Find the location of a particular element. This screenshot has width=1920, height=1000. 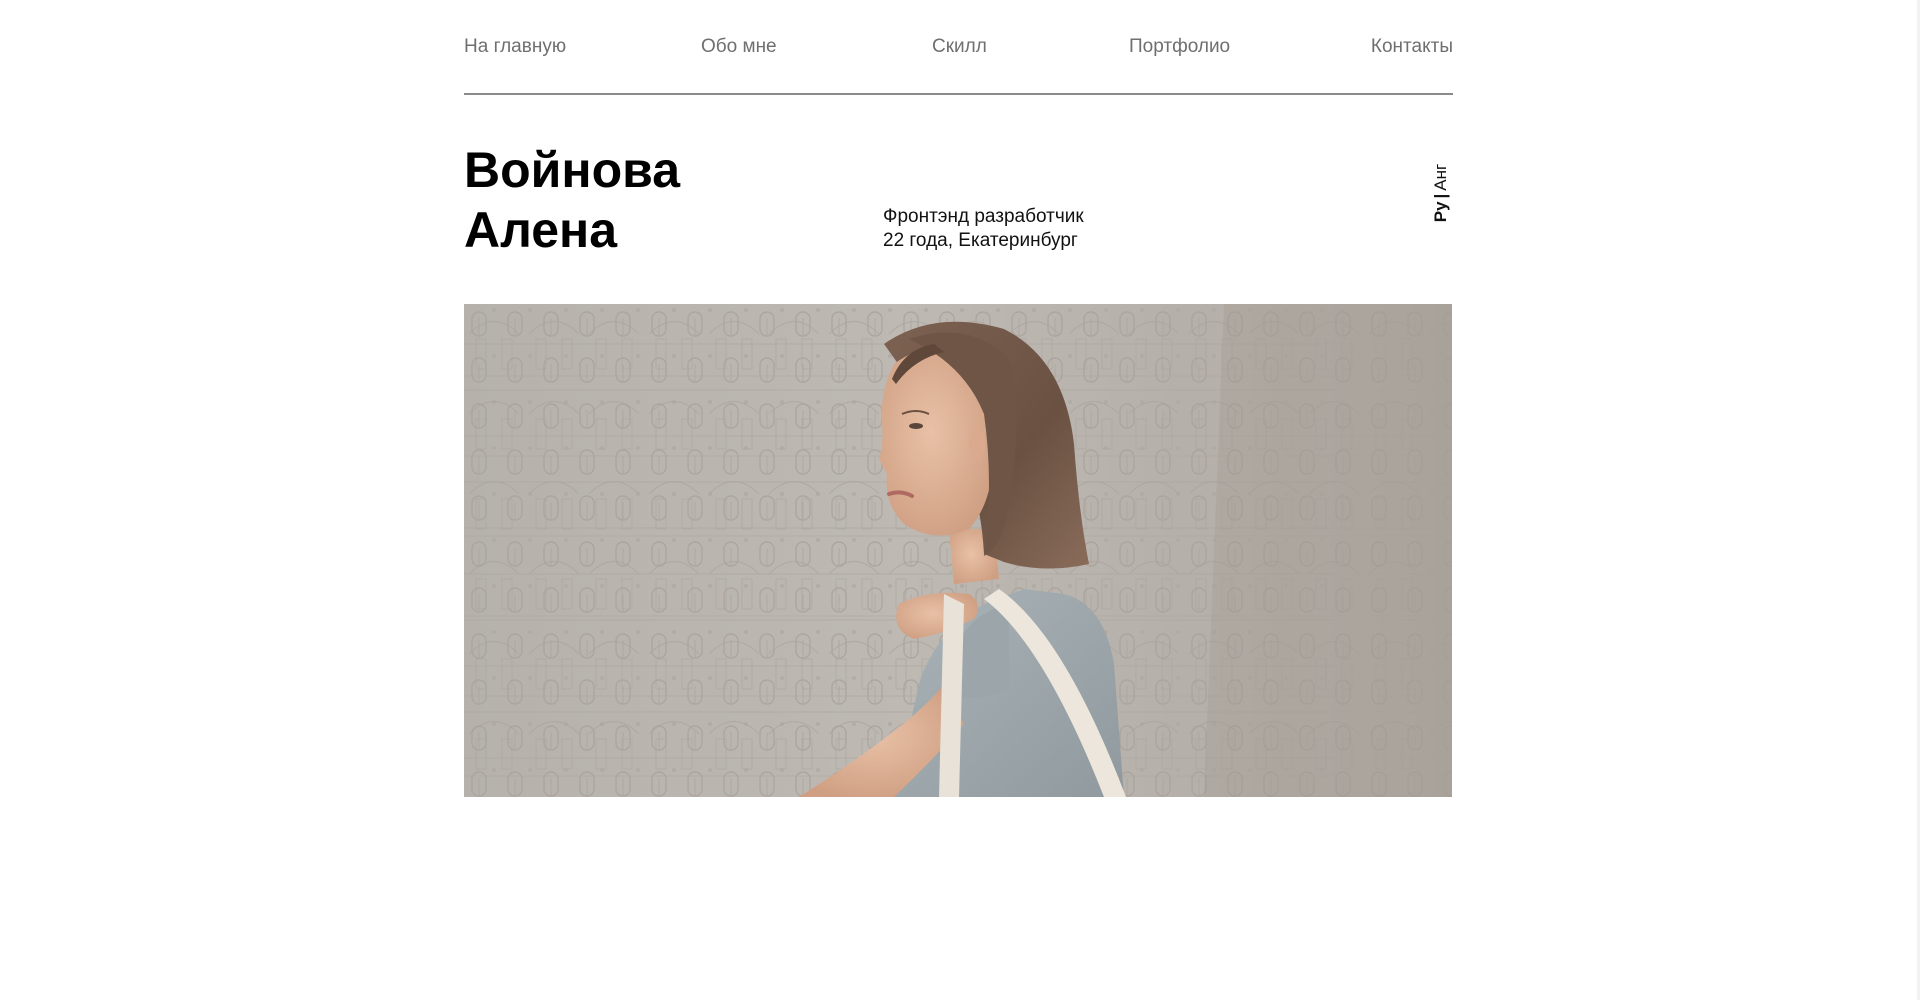

language-switcher: Ру | Анг is located at coordinates (1441, 193).